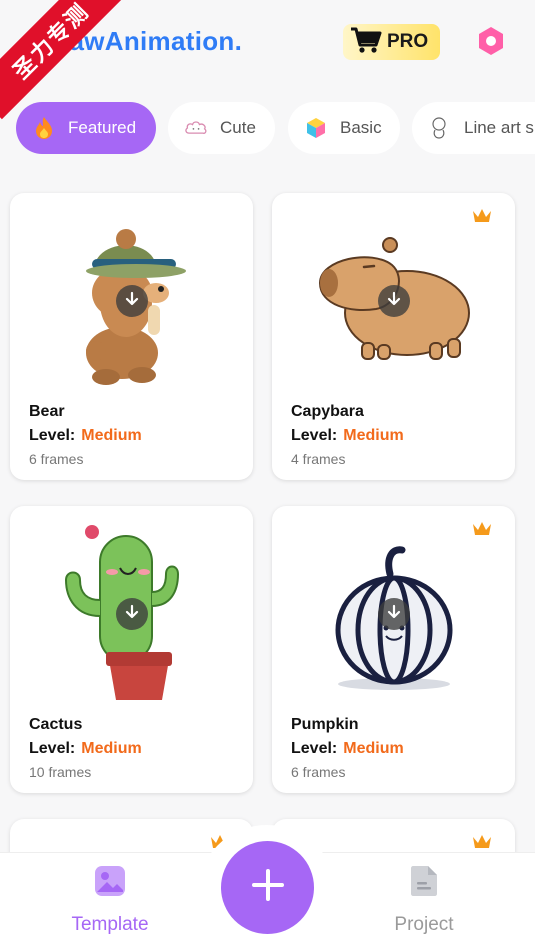  I want to click on chip-featured: Featured, so click(86, 128).